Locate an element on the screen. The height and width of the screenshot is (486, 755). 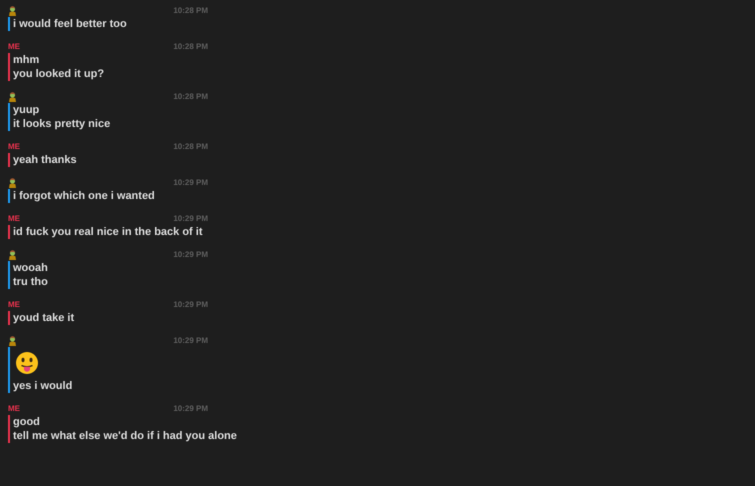
message-text: mhm is located at coordinates (26, 60).